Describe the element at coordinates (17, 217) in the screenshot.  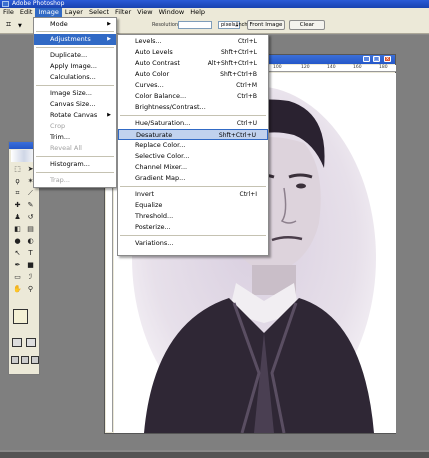
I see `stamp-icon: ♟` at that location.